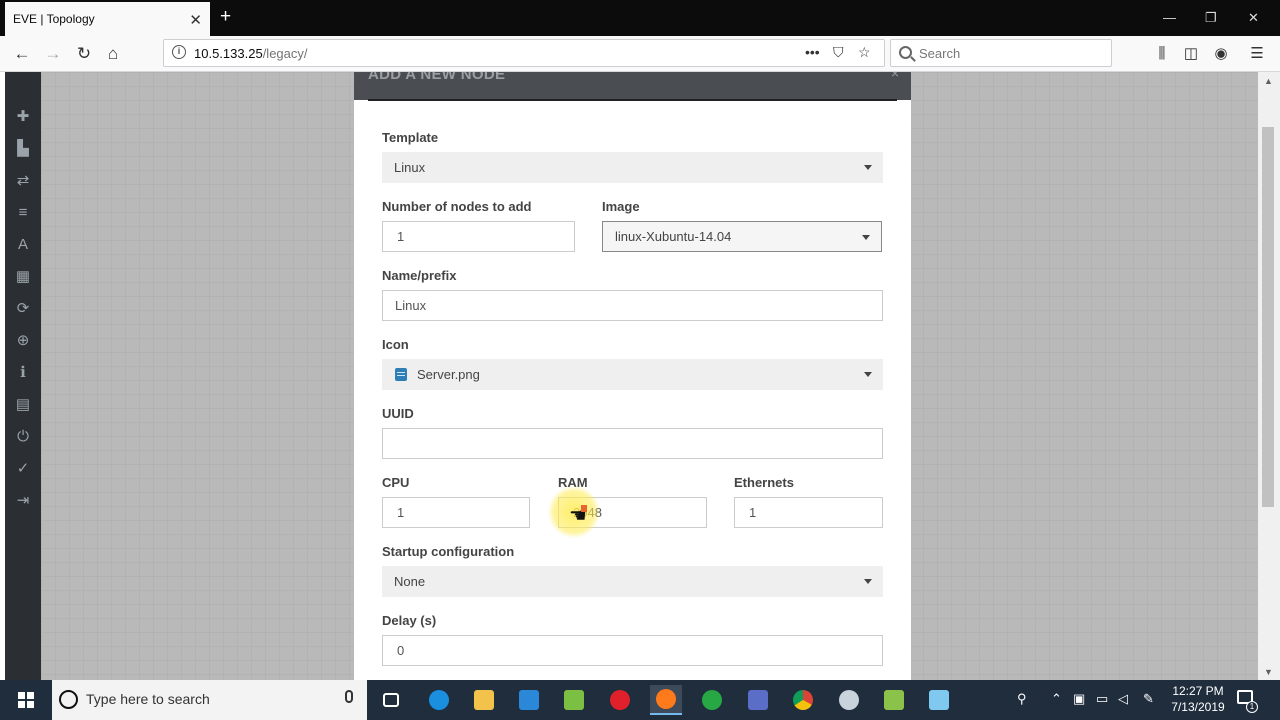  I want to click on forward-icon: →, so click(53, 54).